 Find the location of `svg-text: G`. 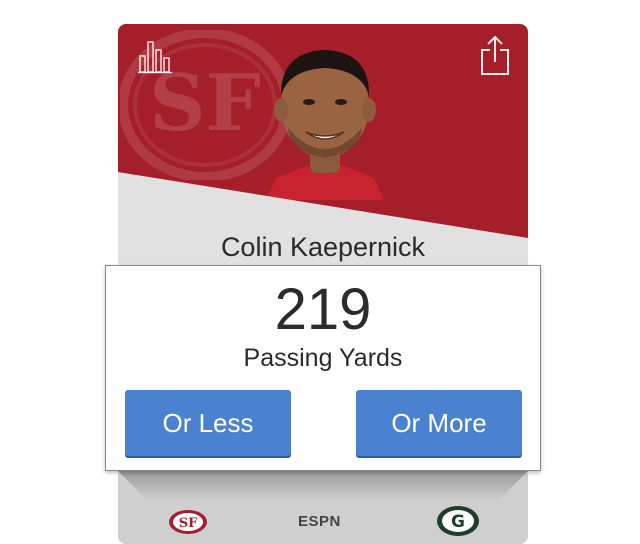

svg-text: G is located at coordinates (458, 522).